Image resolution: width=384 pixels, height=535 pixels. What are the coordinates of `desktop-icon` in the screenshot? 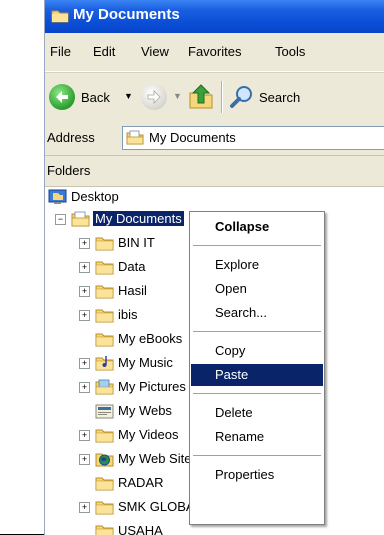 It's located at (57, 196).